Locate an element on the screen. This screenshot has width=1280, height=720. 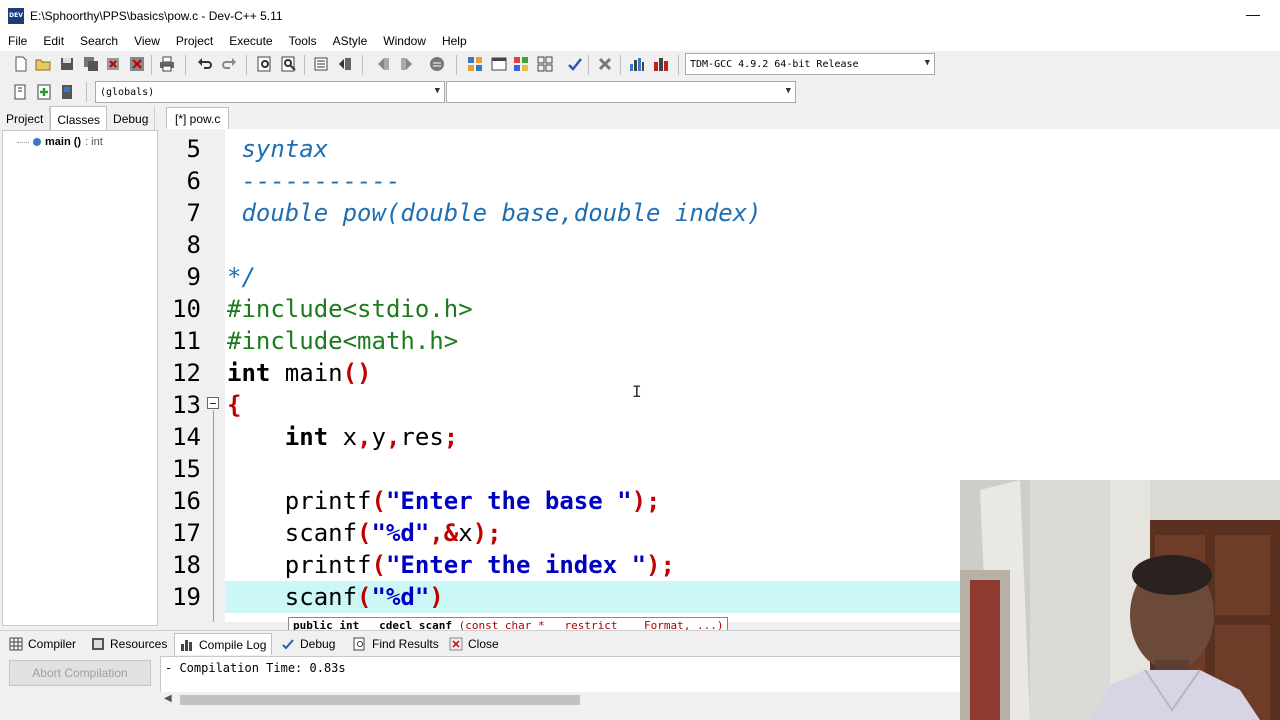
tab-compile-log: Compile Log is located at coordinates (223, 644).